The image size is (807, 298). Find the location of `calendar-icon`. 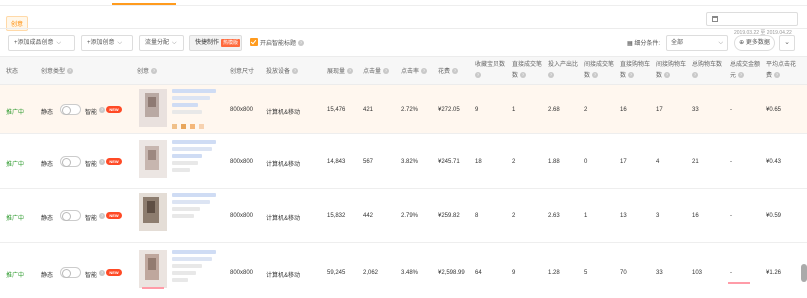

calendar-icon is located at coordinates (715, 19).